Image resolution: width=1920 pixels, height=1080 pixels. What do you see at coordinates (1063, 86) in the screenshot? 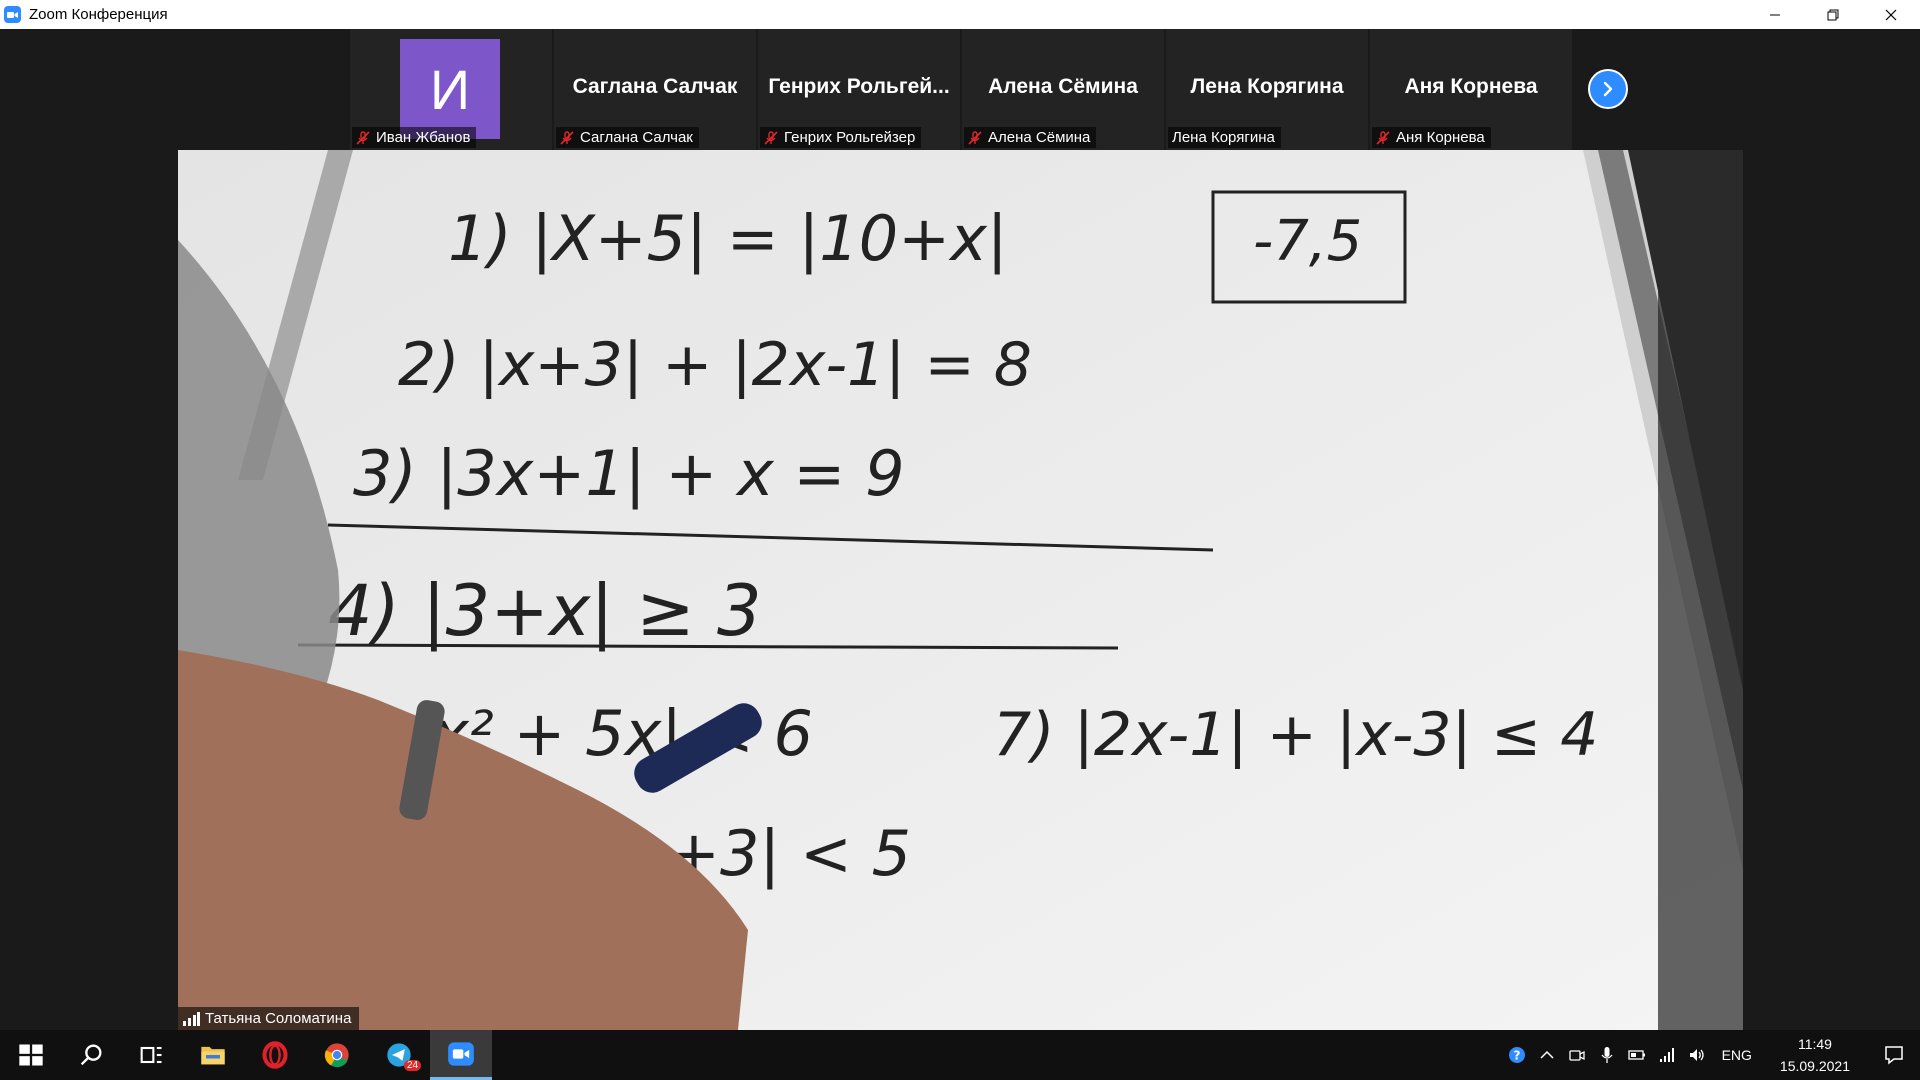
I see `participant-tile-name: Алена Сёмина` at bounding box center [1063, 86].